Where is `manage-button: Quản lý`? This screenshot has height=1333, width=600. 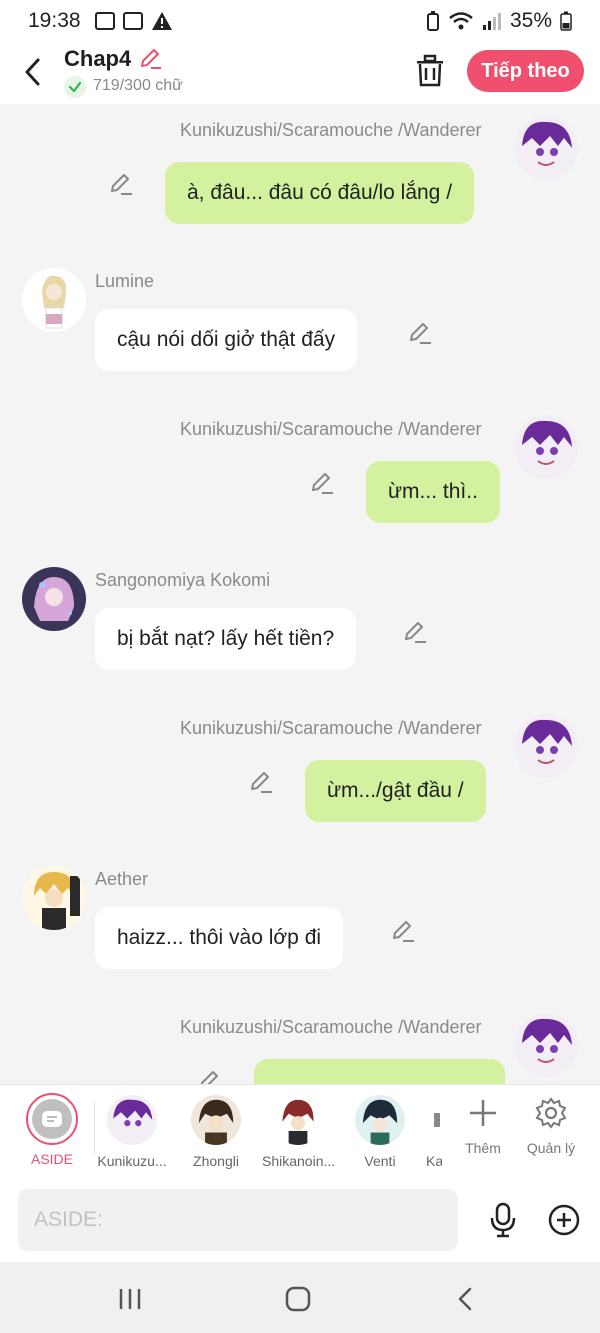 manage-button: Quản lý is located at coordinates (551, 1126).